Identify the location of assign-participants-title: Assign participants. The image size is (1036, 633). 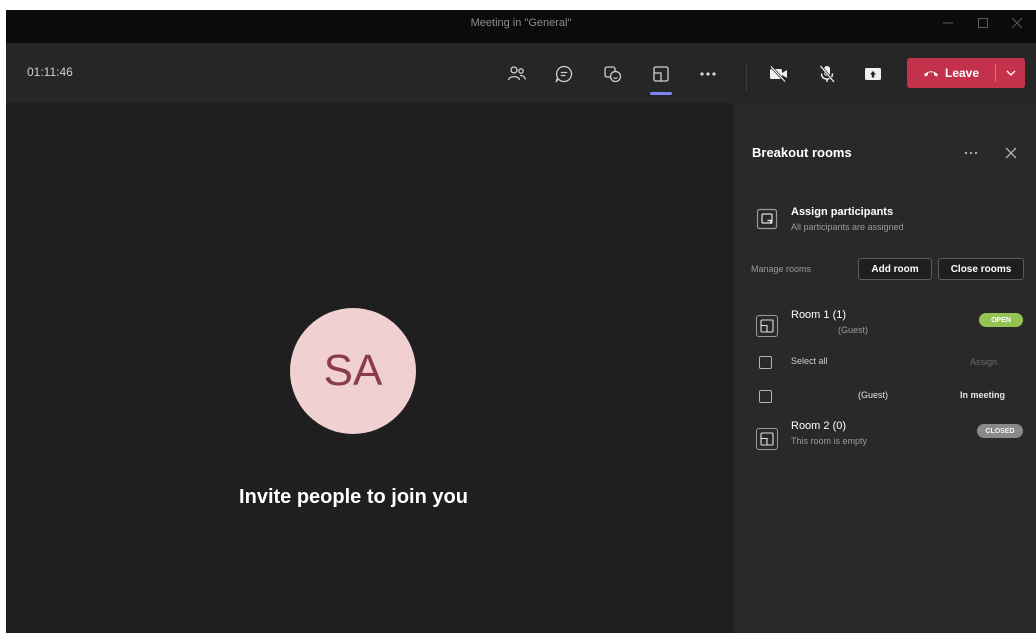
(842, 212).